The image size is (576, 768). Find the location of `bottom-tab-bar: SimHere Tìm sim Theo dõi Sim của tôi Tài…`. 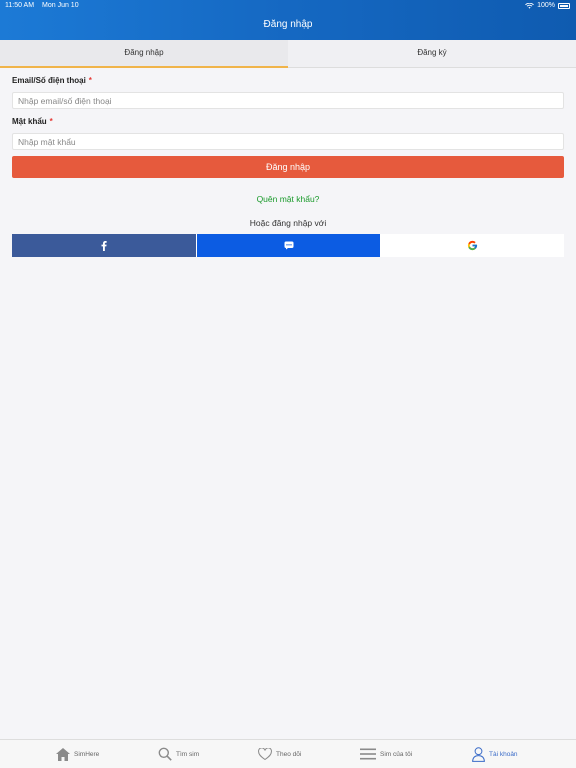

bottom-tab-bar: SimHere Tìm sim Theo dõi Sim của tôi Tài… is located at coordinates (288, 753).